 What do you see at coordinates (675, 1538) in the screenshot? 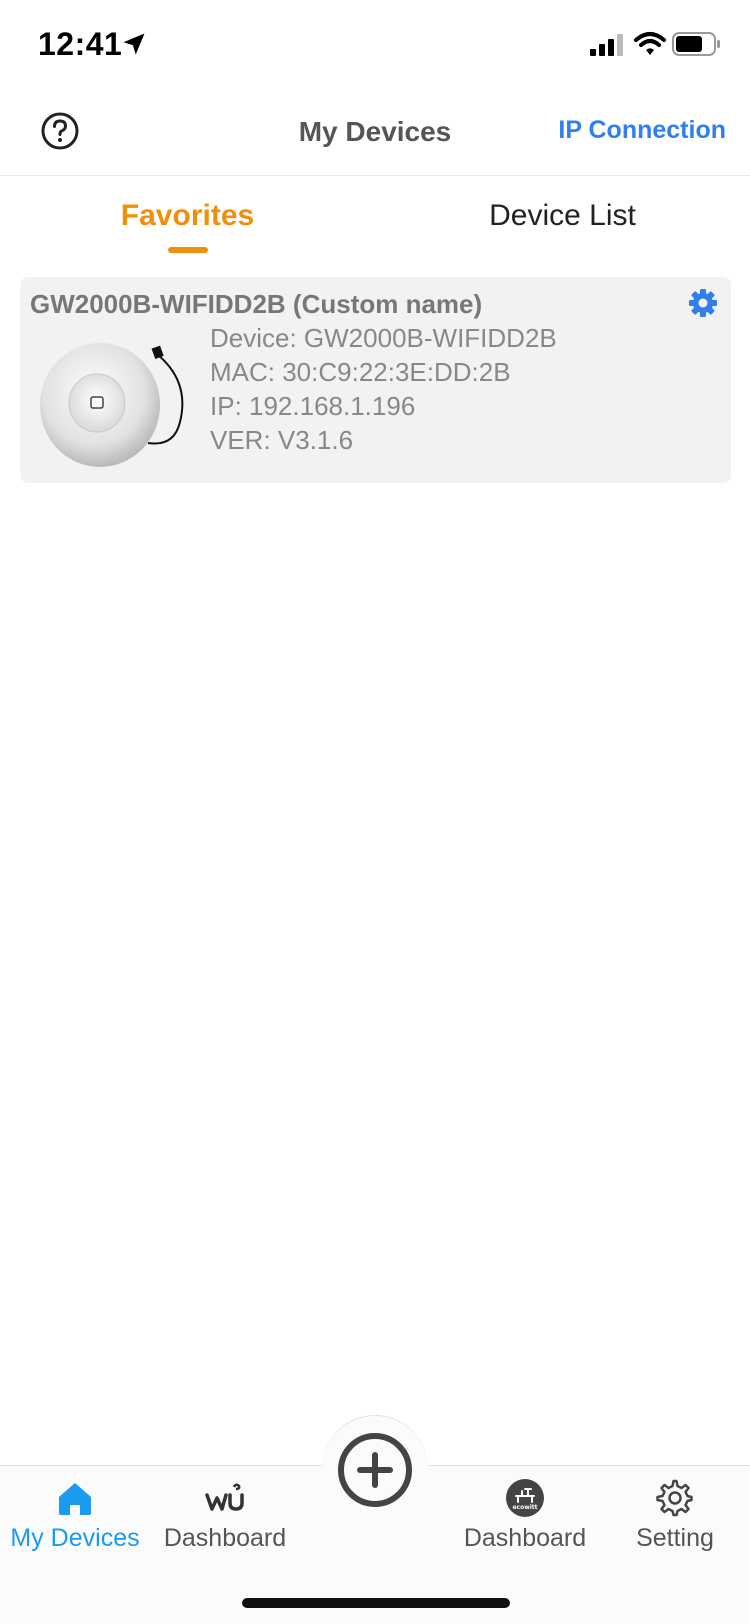
I see `tabbar-label-setting: Setting` at bounding box center [675, 1538].